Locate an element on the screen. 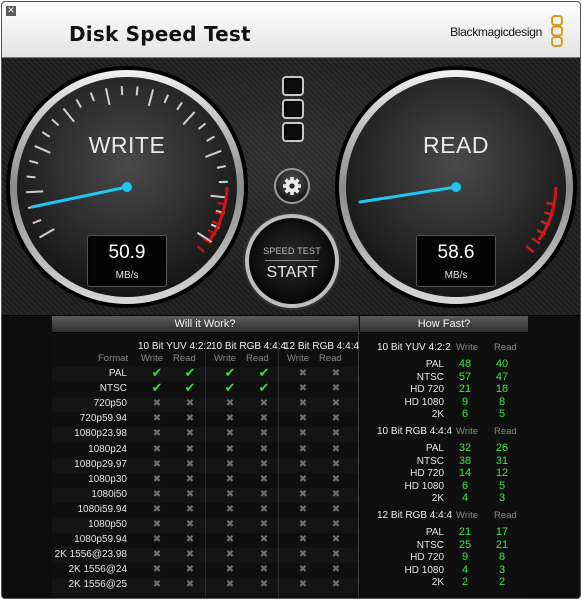 This screenshot has height=600, width=582. read-unit: MB/s is located at coordinates (456, 275).